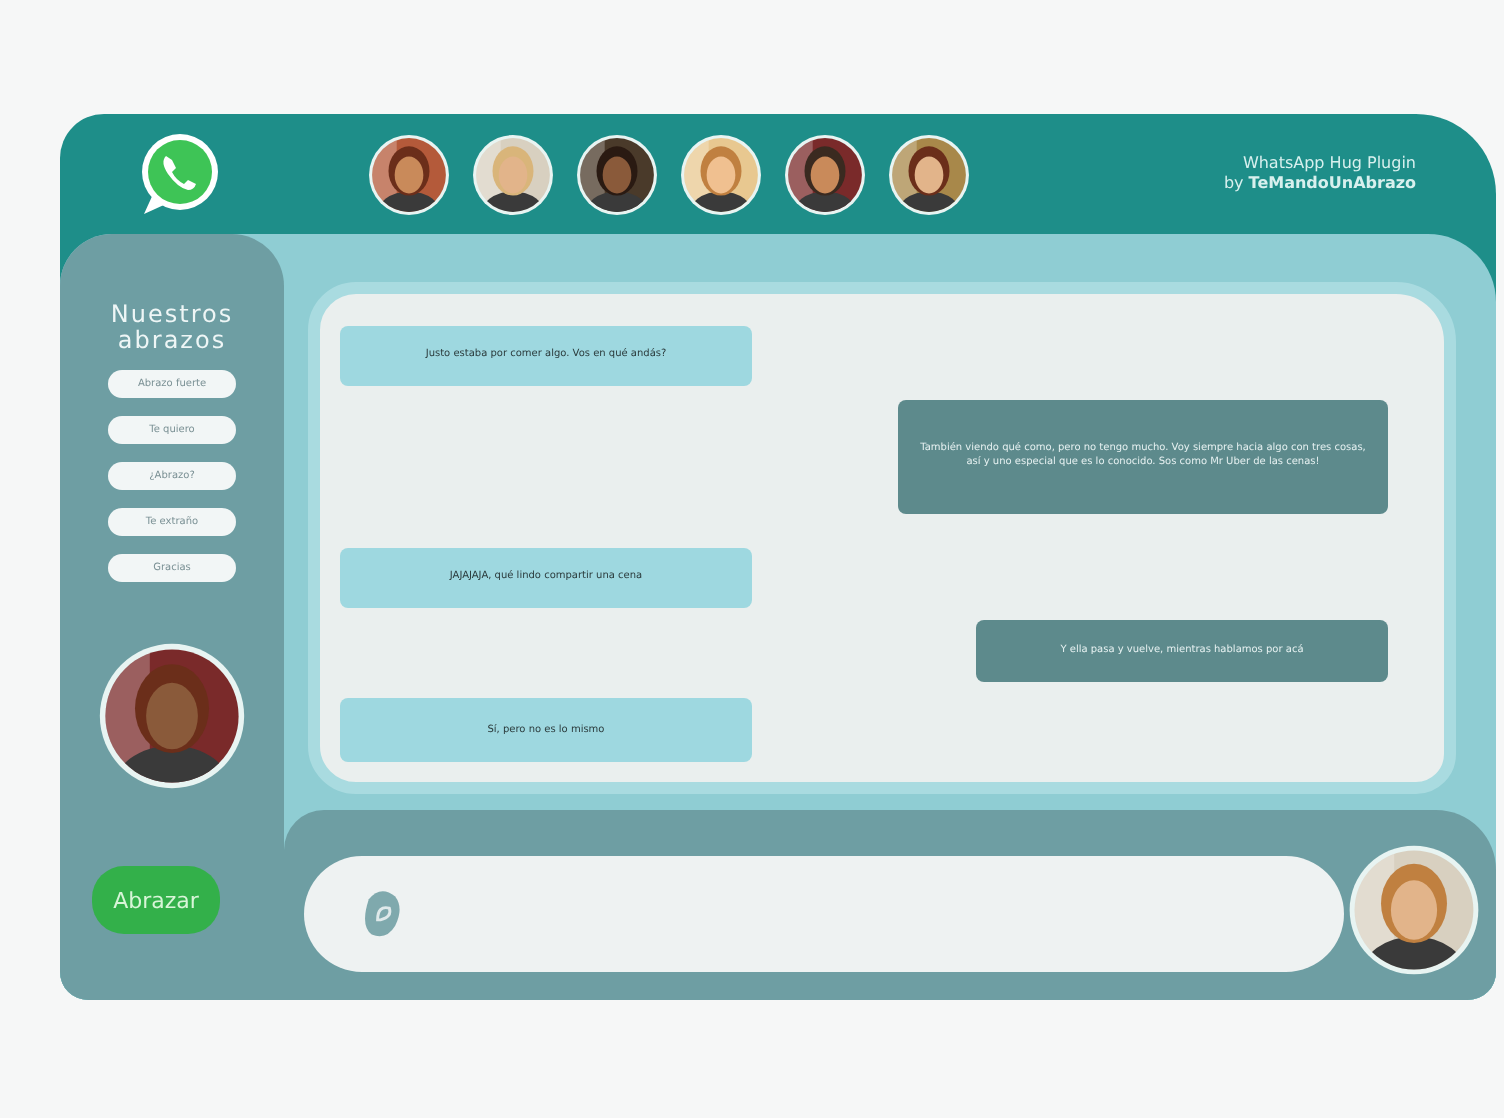  What do you see at coordinates (180, 174) in the screenshot?
I see `chat-logo-icon` at bounding box center [180, 174].